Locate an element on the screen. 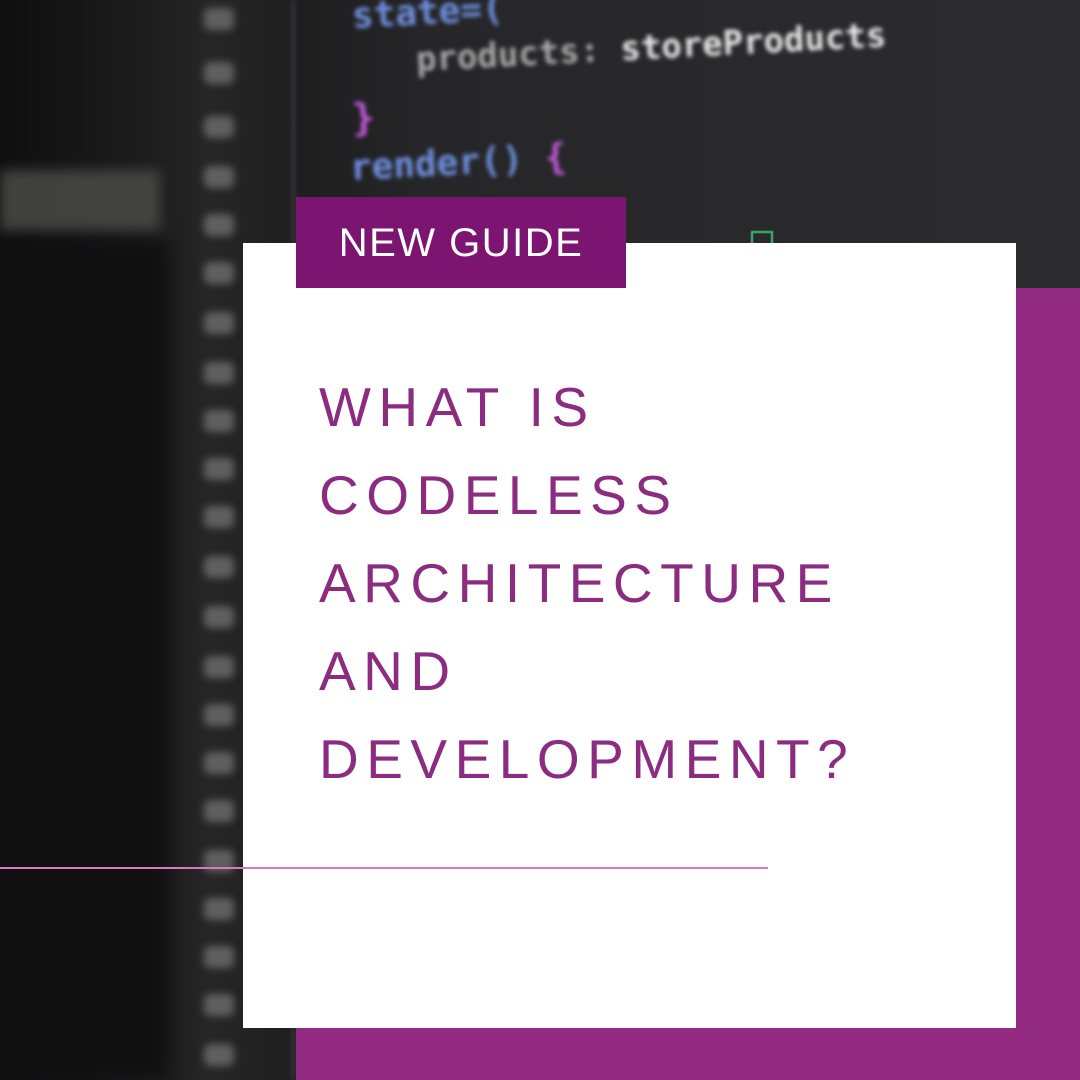  code-line: } is located at coordinates (363, 117).